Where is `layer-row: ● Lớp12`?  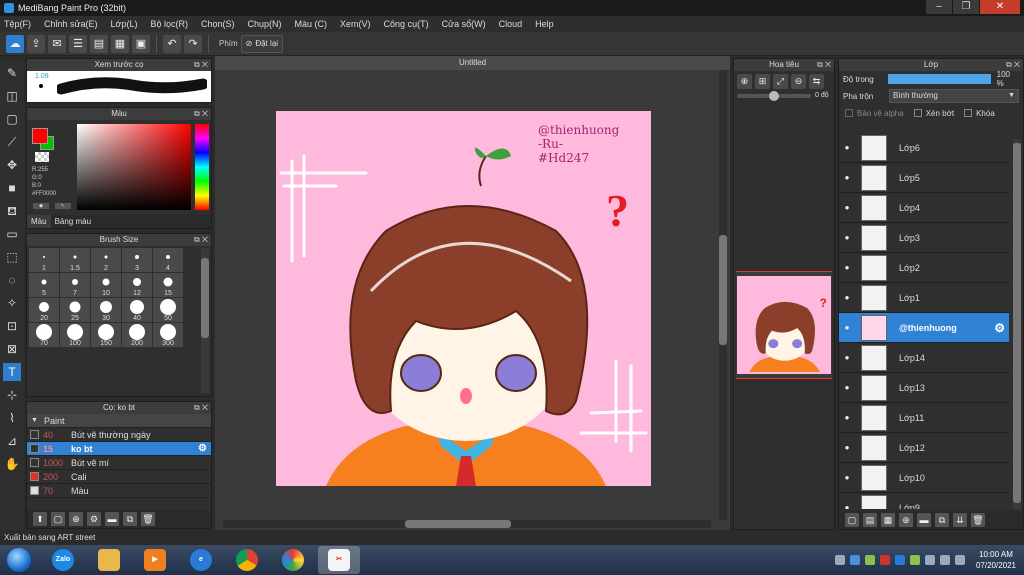 layer-row: ● Lớp12 is located at coordinates (924, 448).